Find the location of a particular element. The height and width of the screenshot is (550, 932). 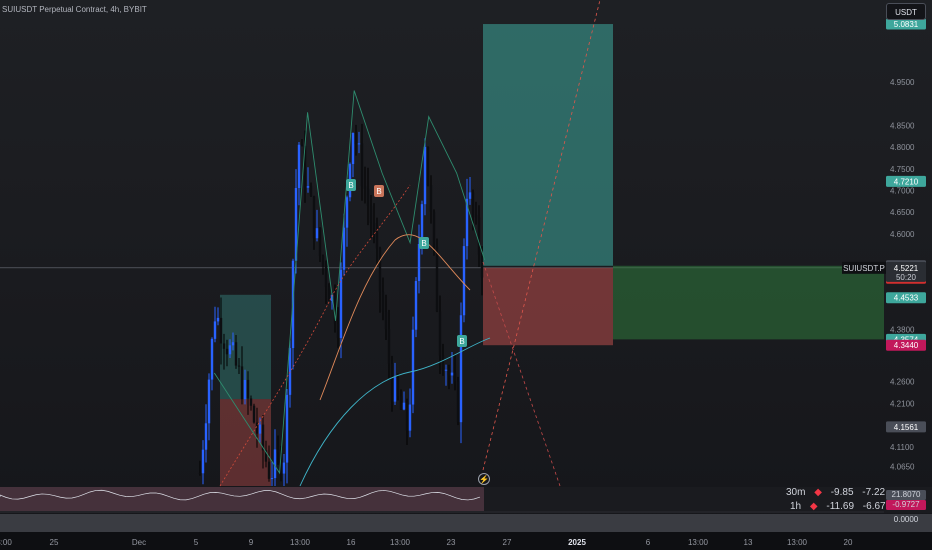

time-tick-label: 5 is located at coordinates (196, 542).